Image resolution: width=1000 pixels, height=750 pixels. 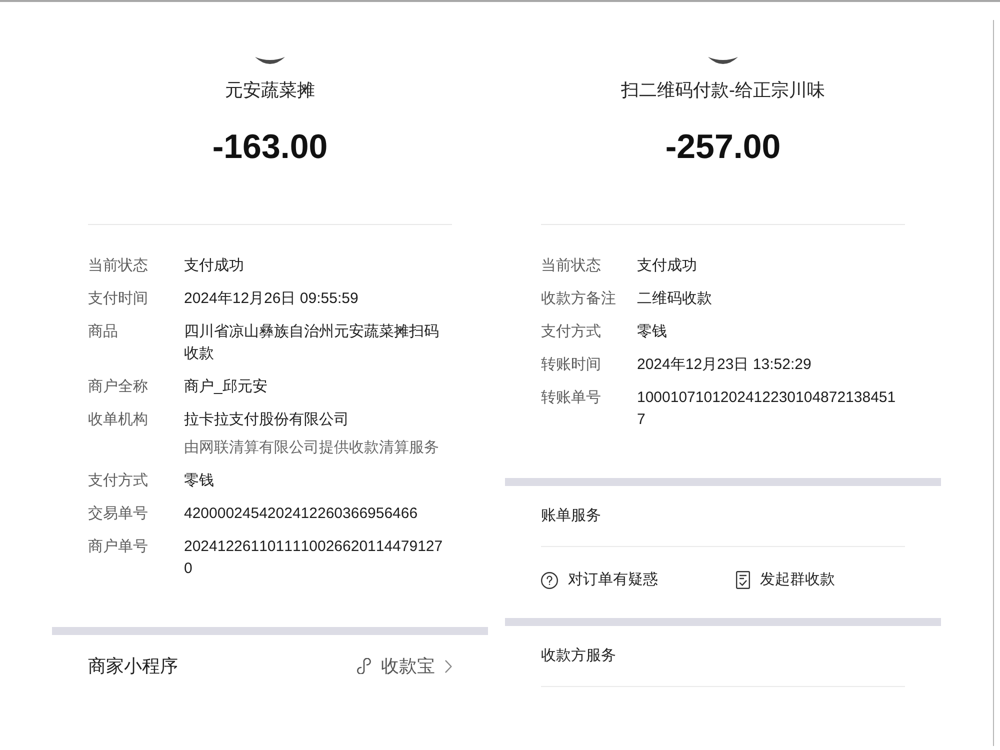 I want to click on mini-program-link: 收款宝, so click(x=404, y=666).